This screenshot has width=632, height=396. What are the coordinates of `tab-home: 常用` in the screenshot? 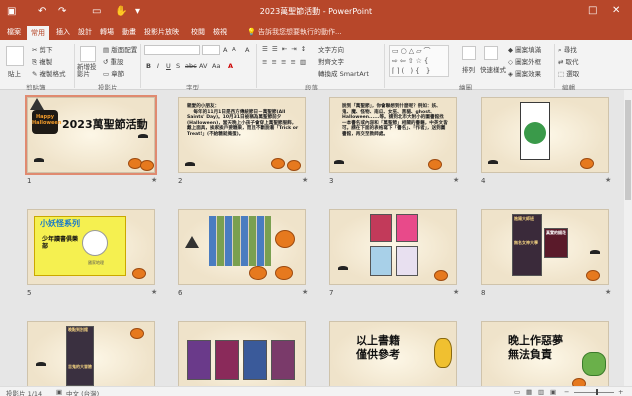 It's located at (38, 33).